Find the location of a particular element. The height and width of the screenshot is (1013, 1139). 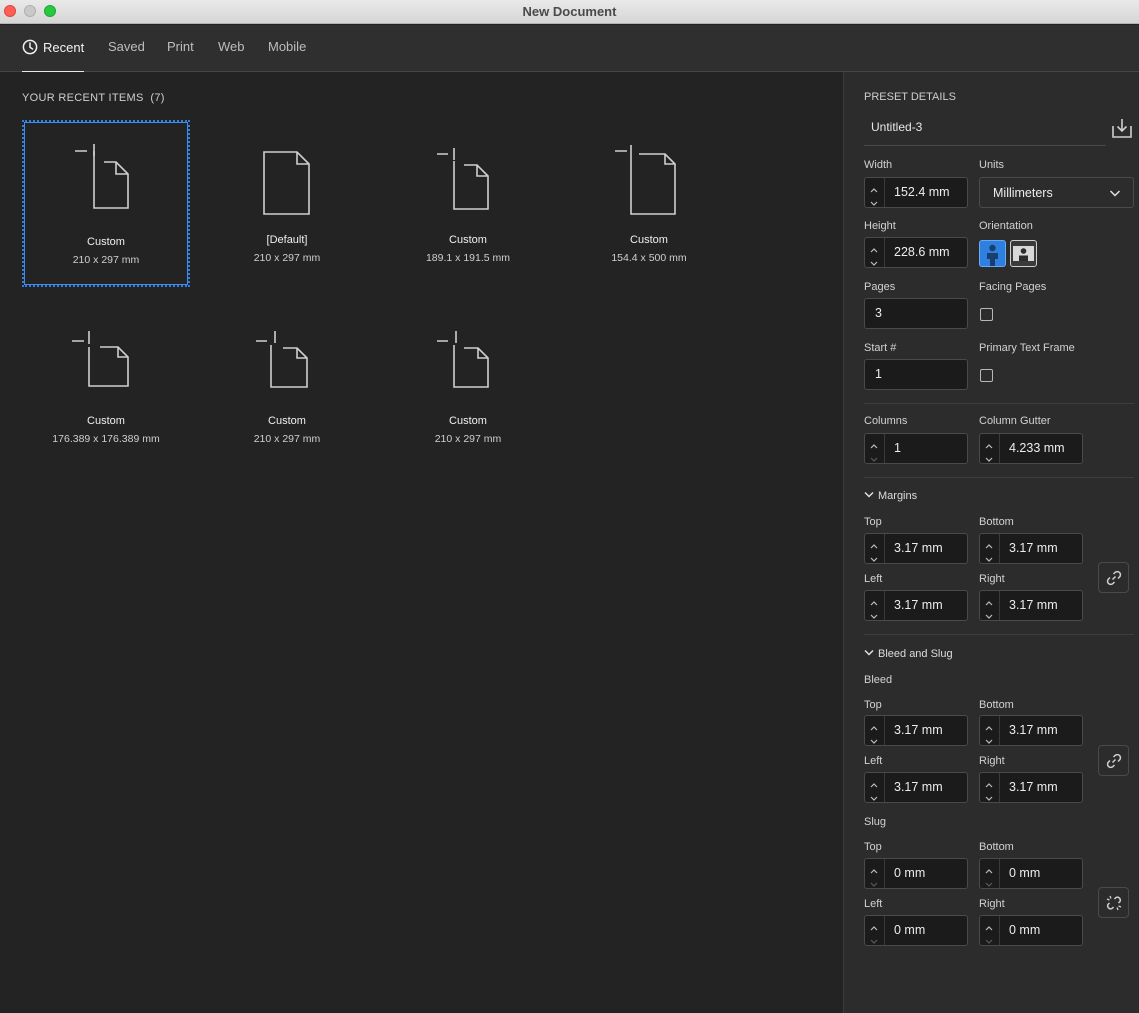

margin-bottom-stepper: 3.17 mm is located at coordinates (1031, 548).